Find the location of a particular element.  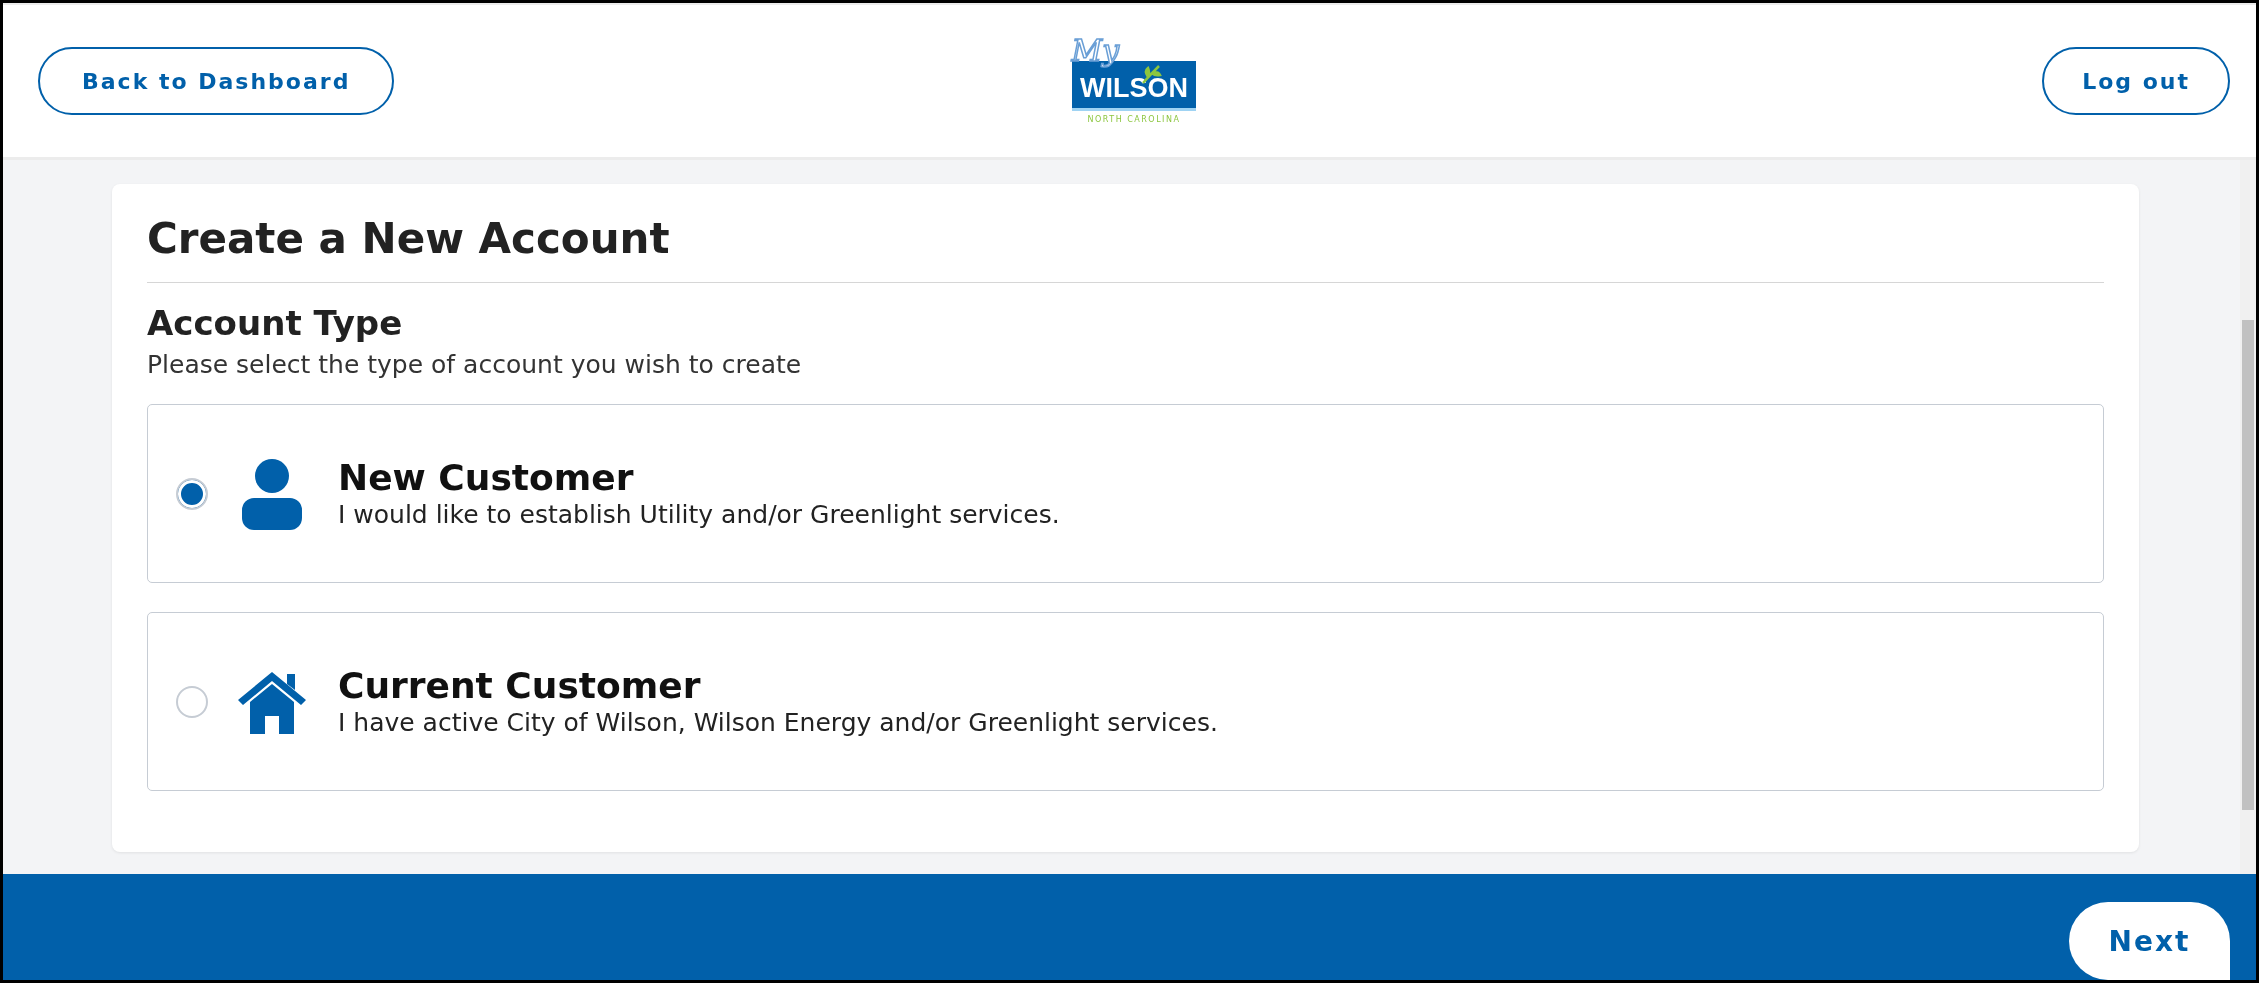

logo-script: My is located at coordinates (1095, 50).